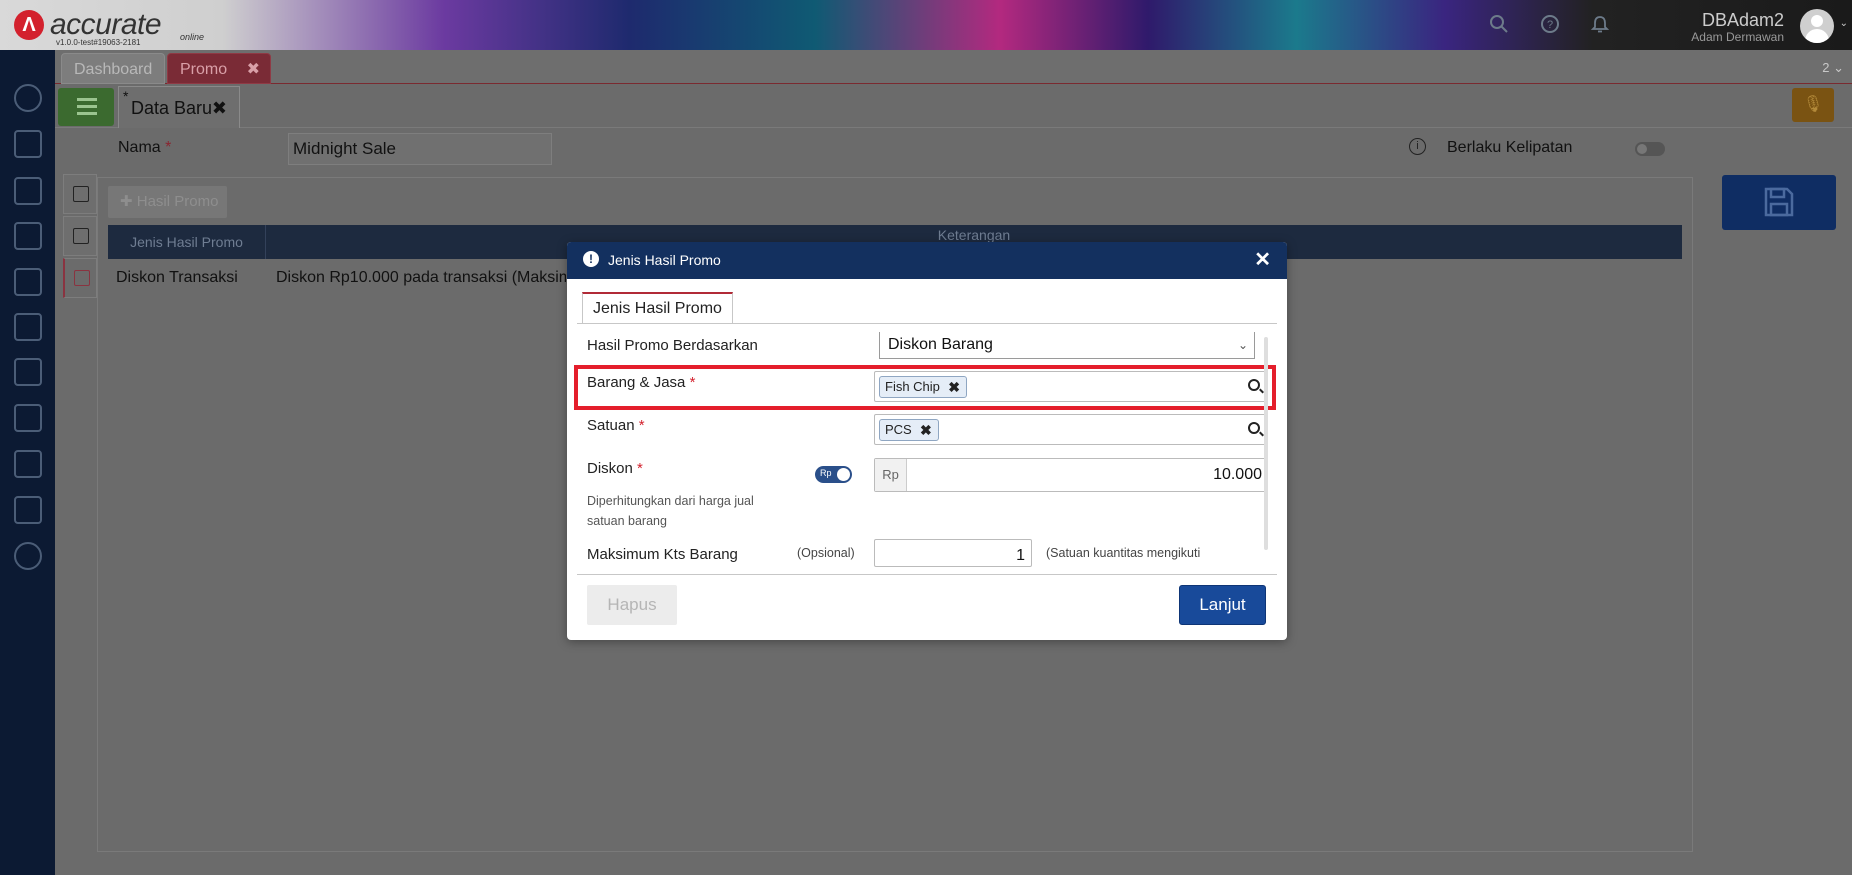  I want to click on floppy-disk-icon, so click(1779, 202).